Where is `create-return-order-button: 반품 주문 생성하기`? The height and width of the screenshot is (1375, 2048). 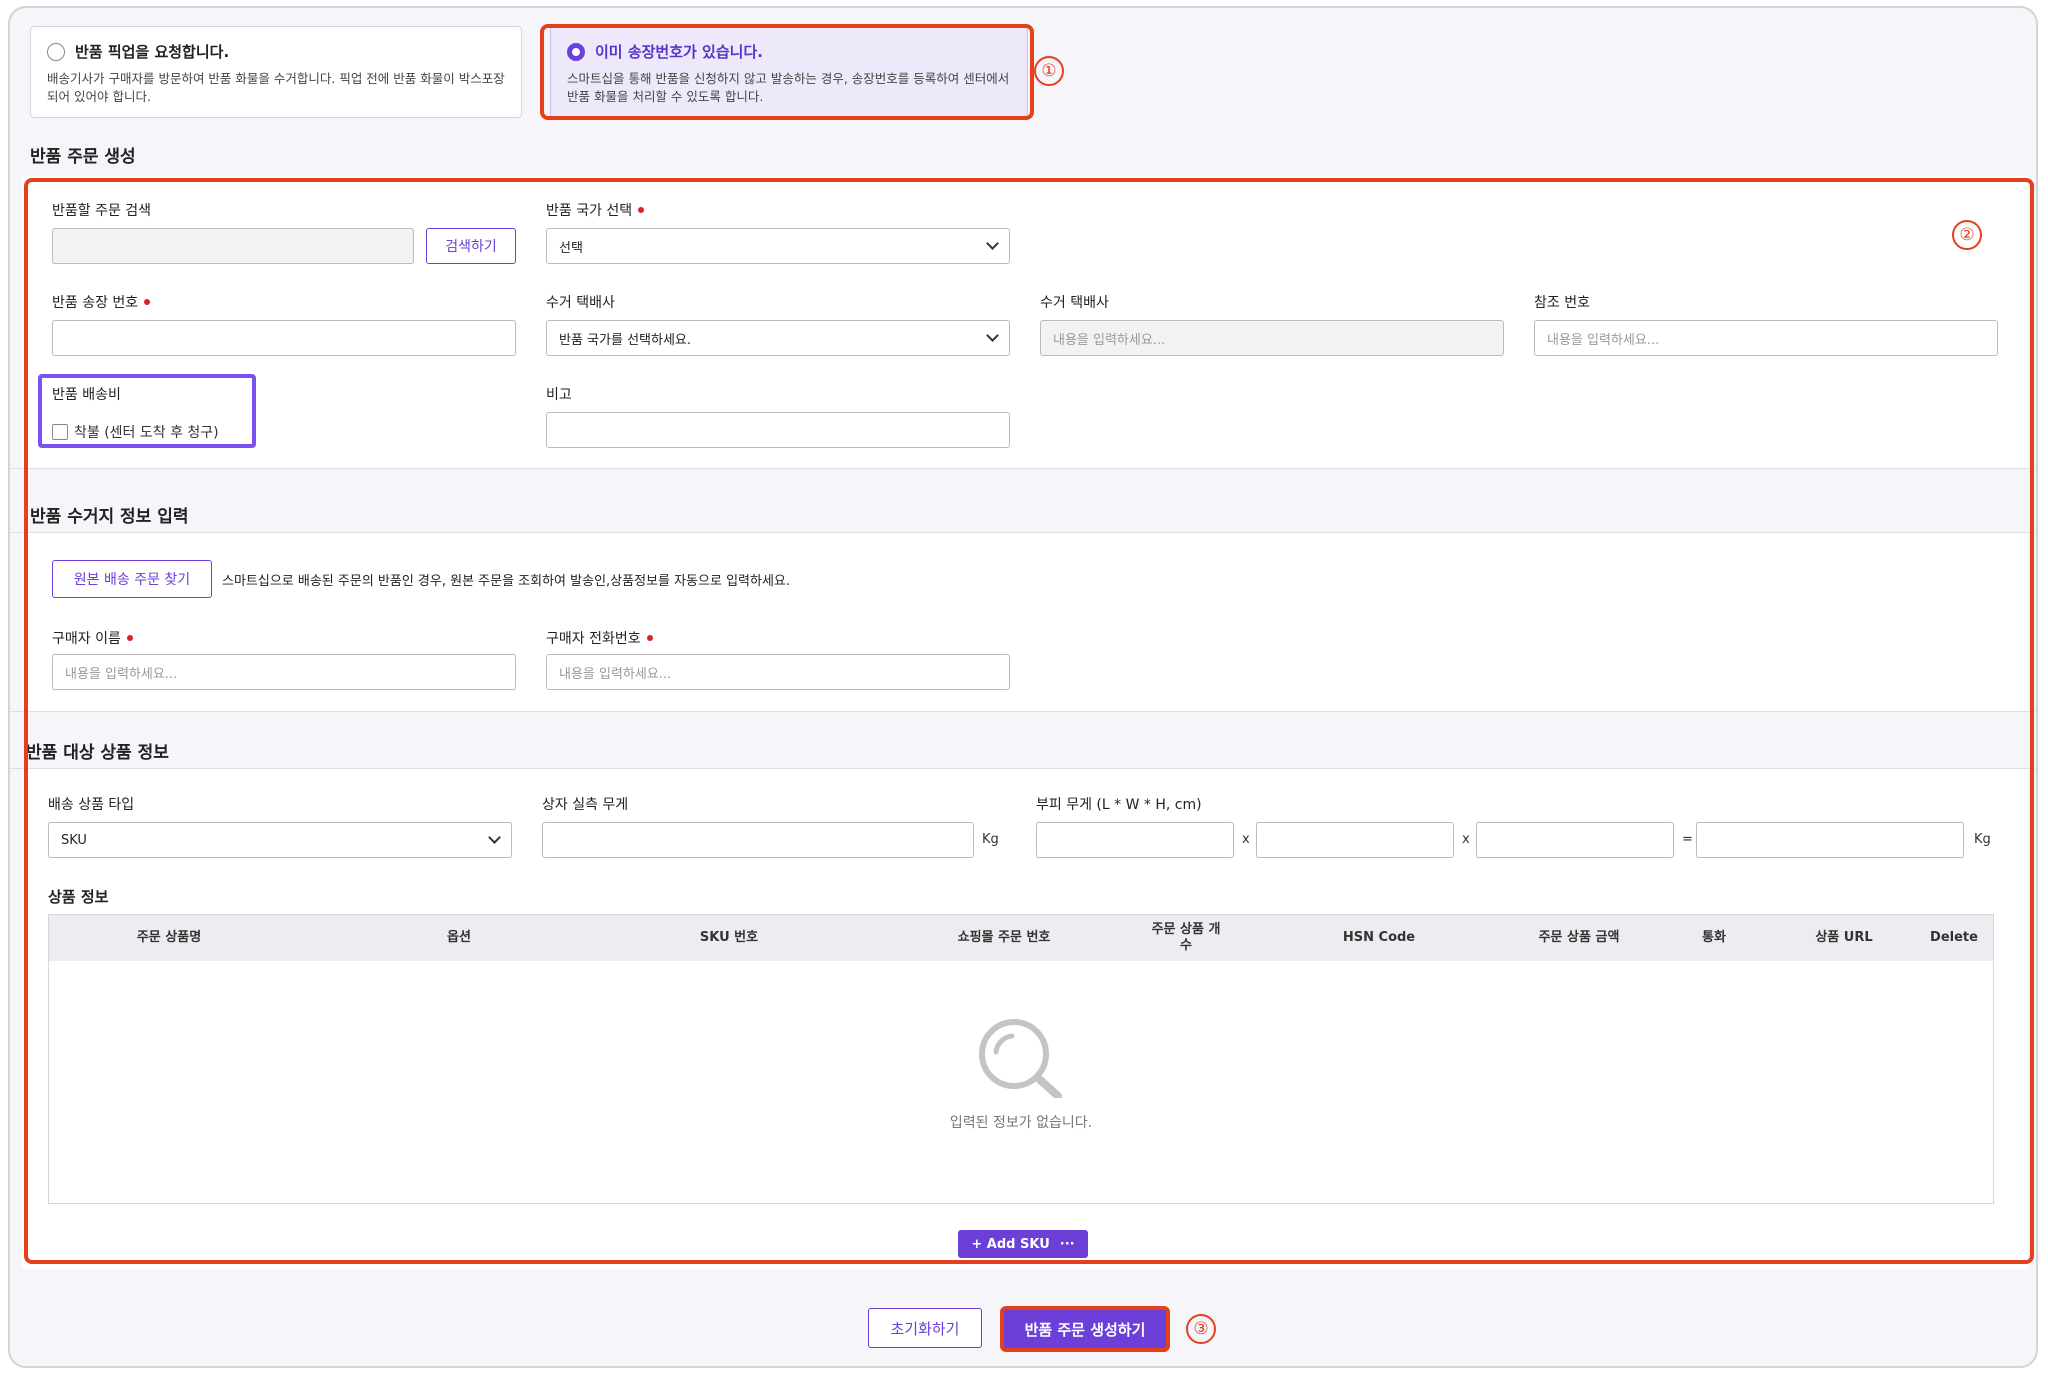
create-return-order-button: 반품 주문 생성하기 is located at coordinates (1085, 1329).